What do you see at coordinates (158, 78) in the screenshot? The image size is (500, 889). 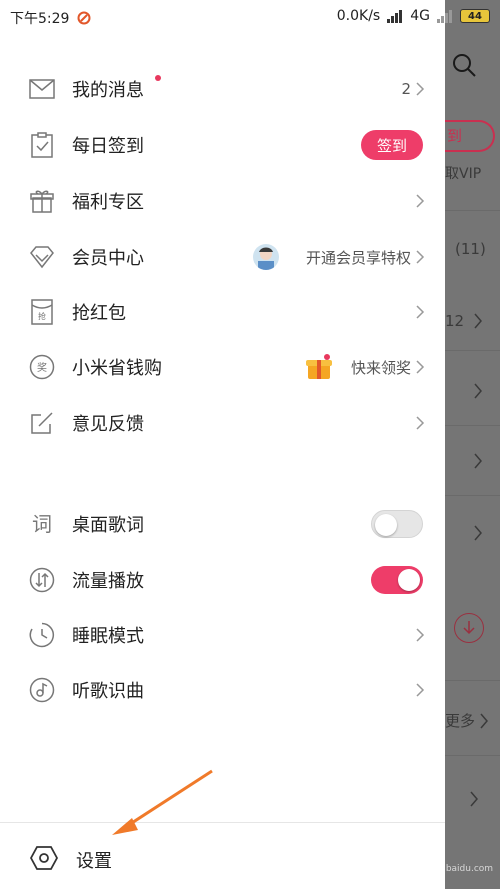 I see `unread-dot` at bounding box center [158, 78].